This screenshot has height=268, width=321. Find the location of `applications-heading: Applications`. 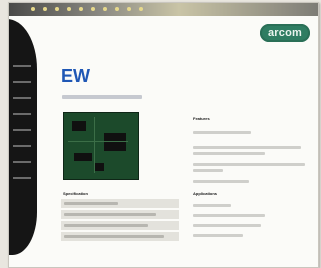

applications-heading: Applications is located at coordinates (205, 193).